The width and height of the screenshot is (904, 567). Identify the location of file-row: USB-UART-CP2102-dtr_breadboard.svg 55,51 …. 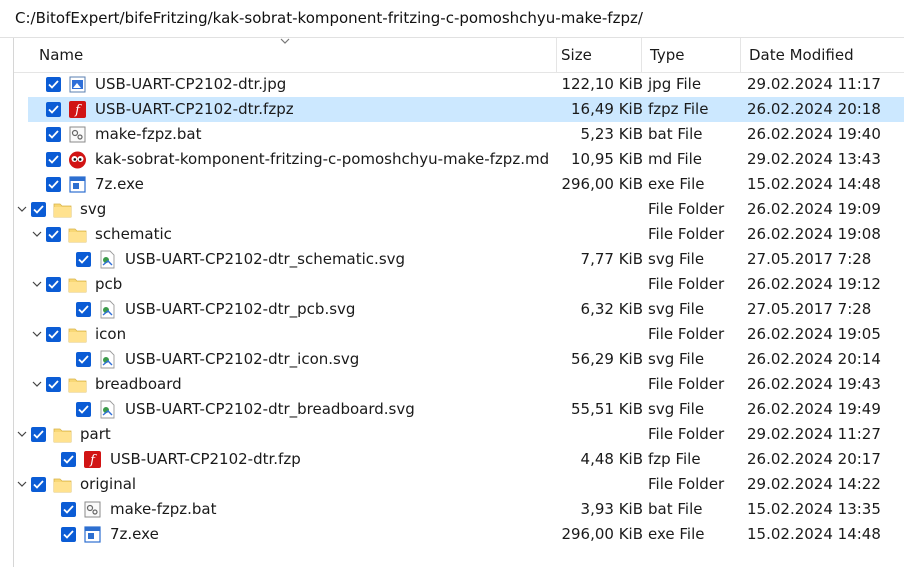
(459, 409).